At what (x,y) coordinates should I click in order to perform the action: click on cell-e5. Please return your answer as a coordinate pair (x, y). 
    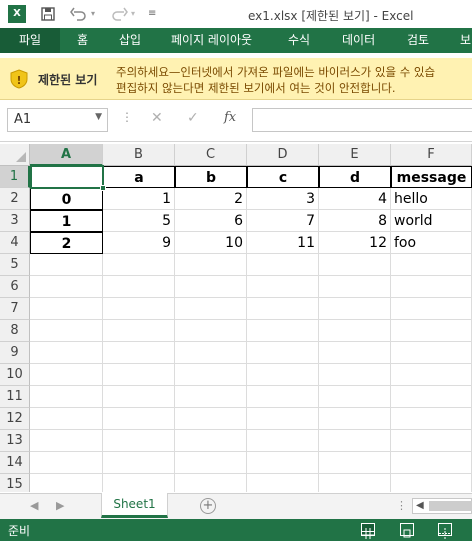
    Looking at the image, I should click on (355, 265).